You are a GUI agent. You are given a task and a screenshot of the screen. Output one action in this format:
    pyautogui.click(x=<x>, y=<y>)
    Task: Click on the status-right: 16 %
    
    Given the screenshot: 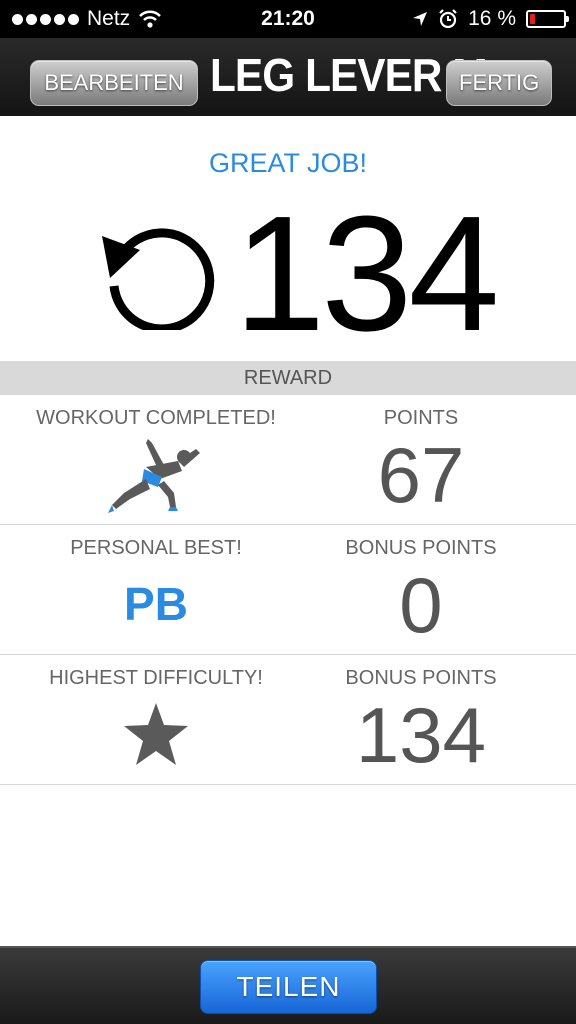 What is the action you would take?
    pyautogui.click(x=490, y=19)
    